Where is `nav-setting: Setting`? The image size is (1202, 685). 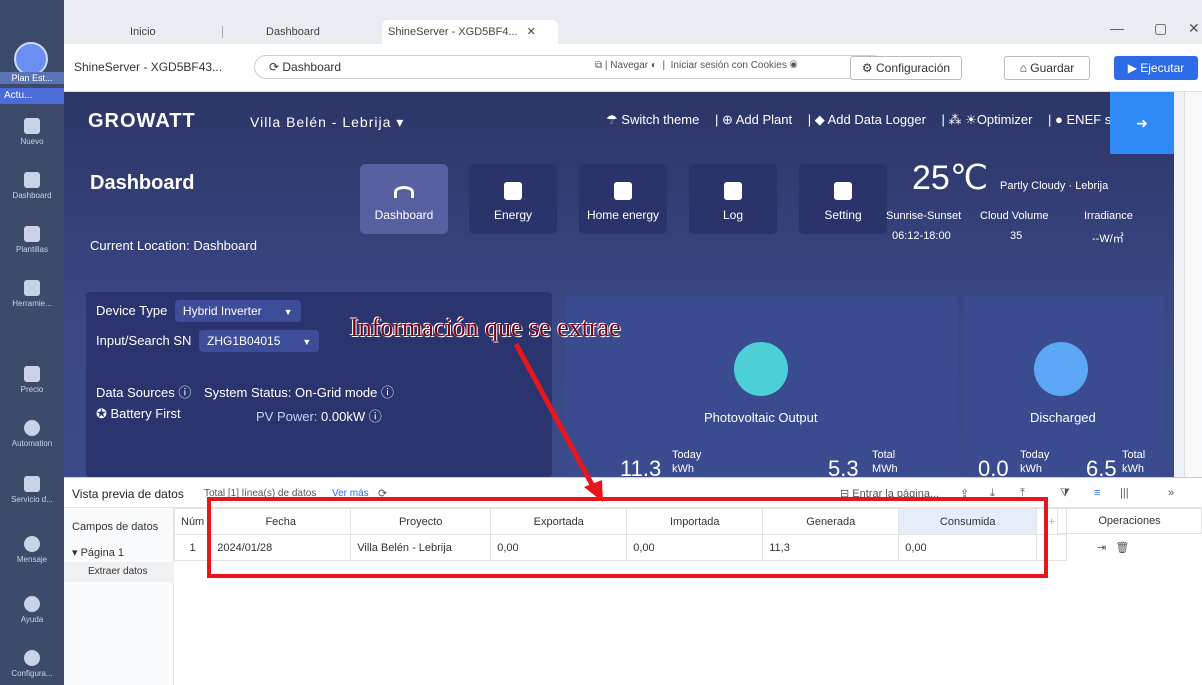 nav-setting: Setting is located at coordinates (843, 199).